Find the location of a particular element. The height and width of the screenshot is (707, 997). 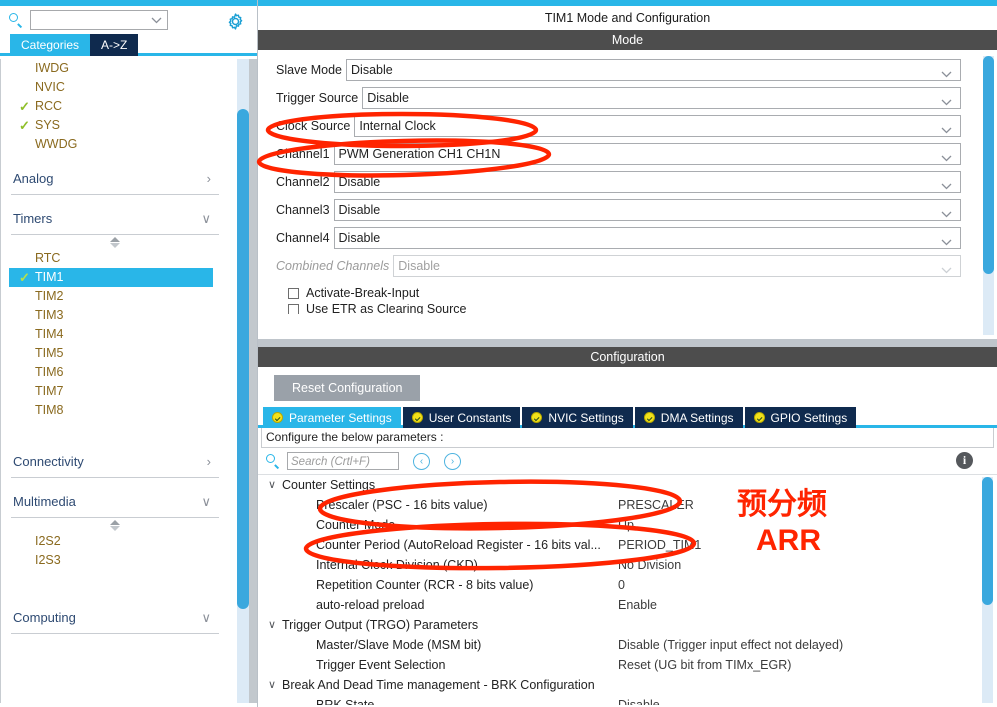

tree-item-tim1: ✓ TIM1 is located at coordinates (111, 277).